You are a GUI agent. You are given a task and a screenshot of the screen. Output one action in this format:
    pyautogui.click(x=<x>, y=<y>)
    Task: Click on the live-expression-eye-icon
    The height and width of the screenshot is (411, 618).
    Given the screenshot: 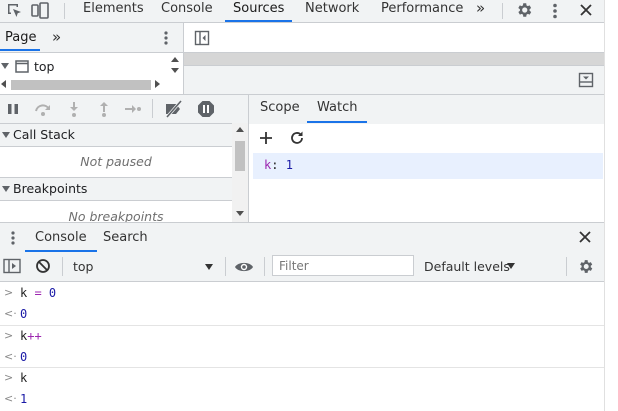 What is the action you would take?
    pyautogui.click(x=244, y=267)
    